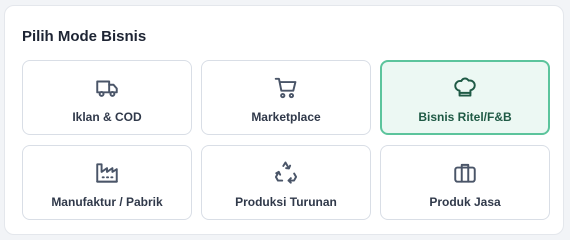 This screenshot has width=570, height=240. Describe the element at coordinates (107, 117) in the screenshot. I see `mode-label: Iklan & COD` at that location.